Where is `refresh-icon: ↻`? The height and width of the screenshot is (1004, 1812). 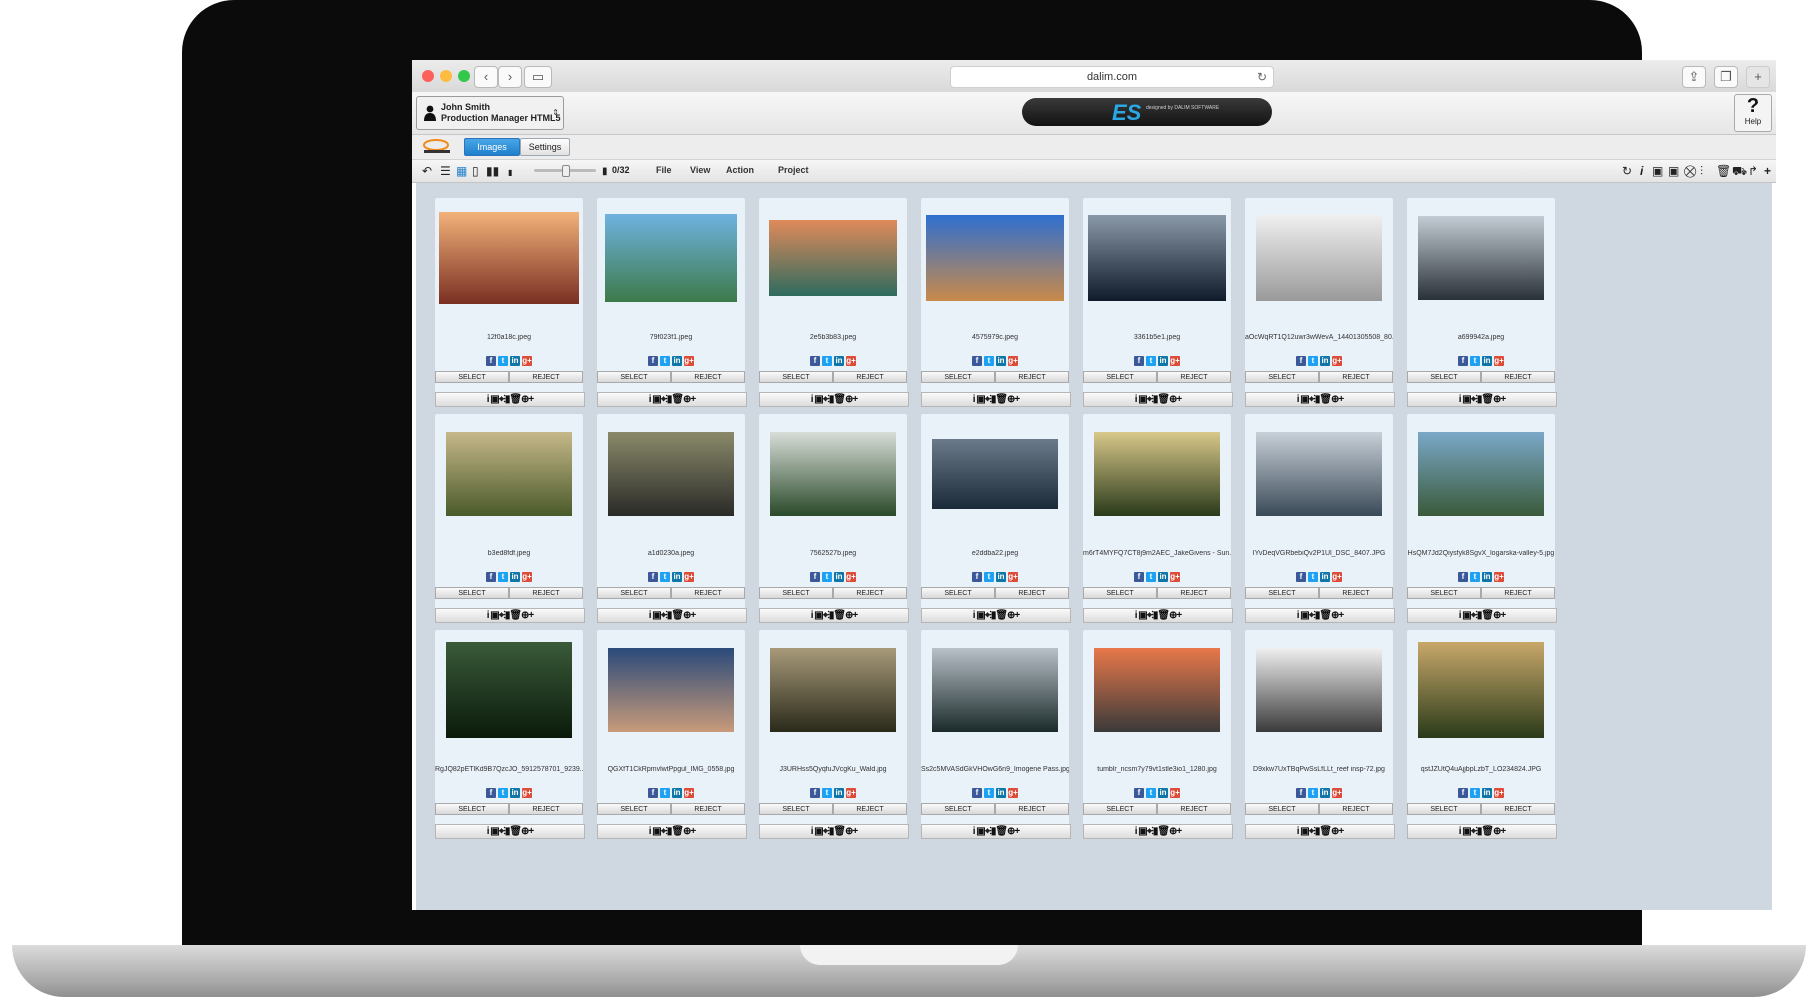 refresh-icon: ↻ is located at coordinates (1627, 171).